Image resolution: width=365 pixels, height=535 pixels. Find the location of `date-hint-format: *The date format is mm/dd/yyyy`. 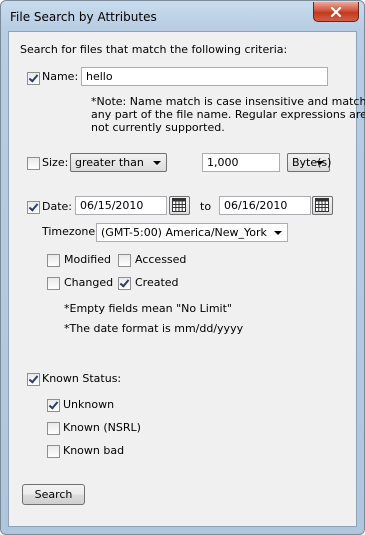

date-hint-format: *The date format is mm/dd/yyyy is located at coordinates (154, 328).